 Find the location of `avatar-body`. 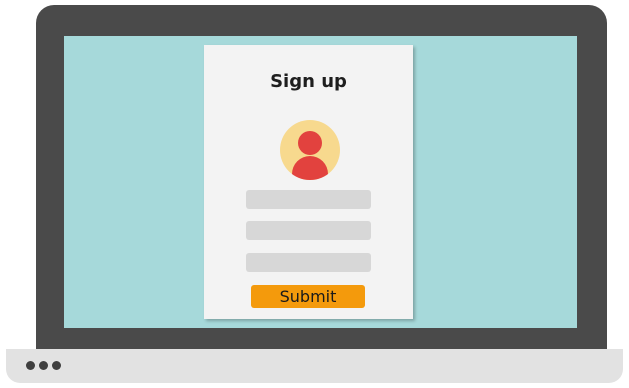

avatar-body is located at coordinates (310, 168).